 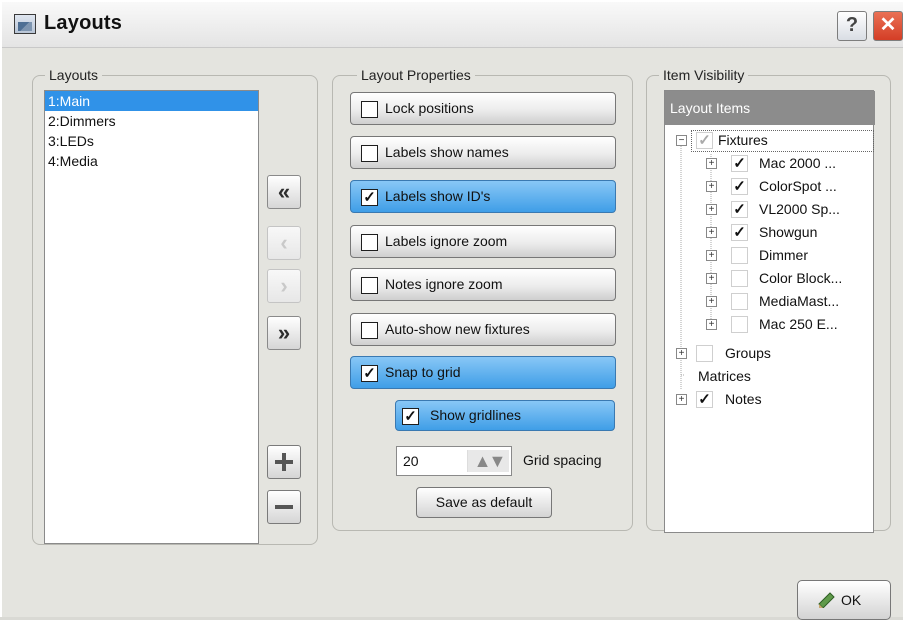 I want to click on property-toggle: Lock positions, so click(x=483, y=108).